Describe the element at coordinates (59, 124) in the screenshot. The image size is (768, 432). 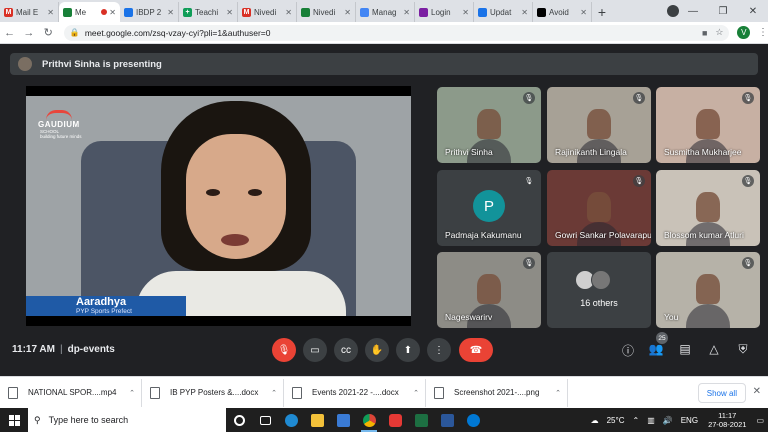
I see `school-name: GAUDIUM` at that location.